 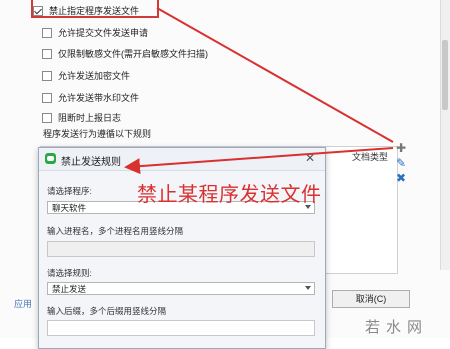 I want to click on apply-link: 应用, so click(x=23, y=303).